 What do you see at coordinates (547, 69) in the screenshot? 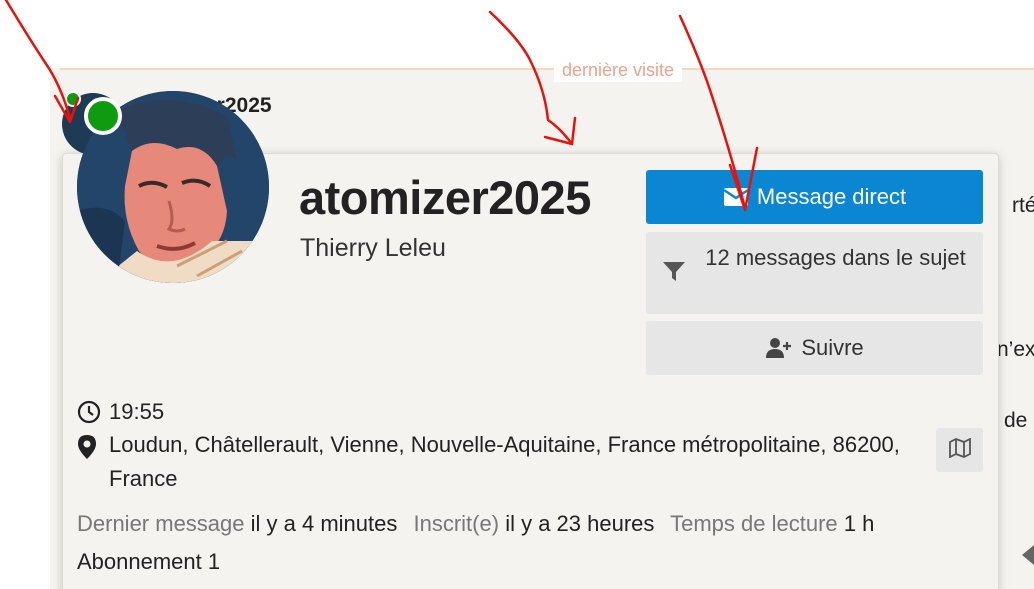
I see `divider` at bounding box center [547, 69].